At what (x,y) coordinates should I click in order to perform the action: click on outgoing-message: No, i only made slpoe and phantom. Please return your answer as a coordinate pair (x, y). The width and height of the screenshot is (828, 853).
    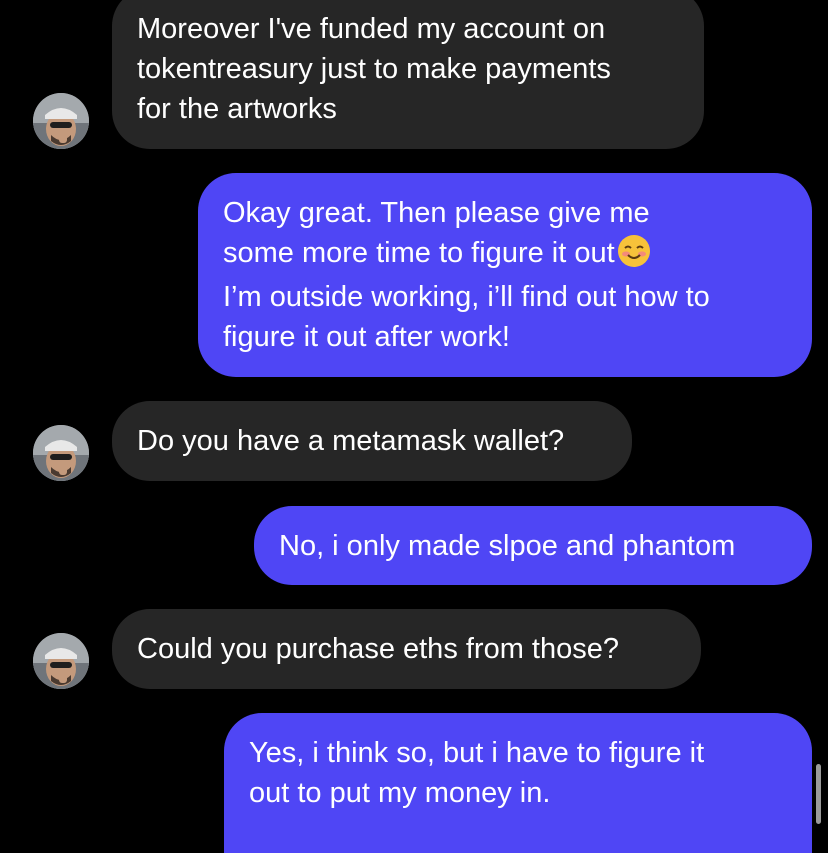
    Looking at the image, I should click on (533, 545).